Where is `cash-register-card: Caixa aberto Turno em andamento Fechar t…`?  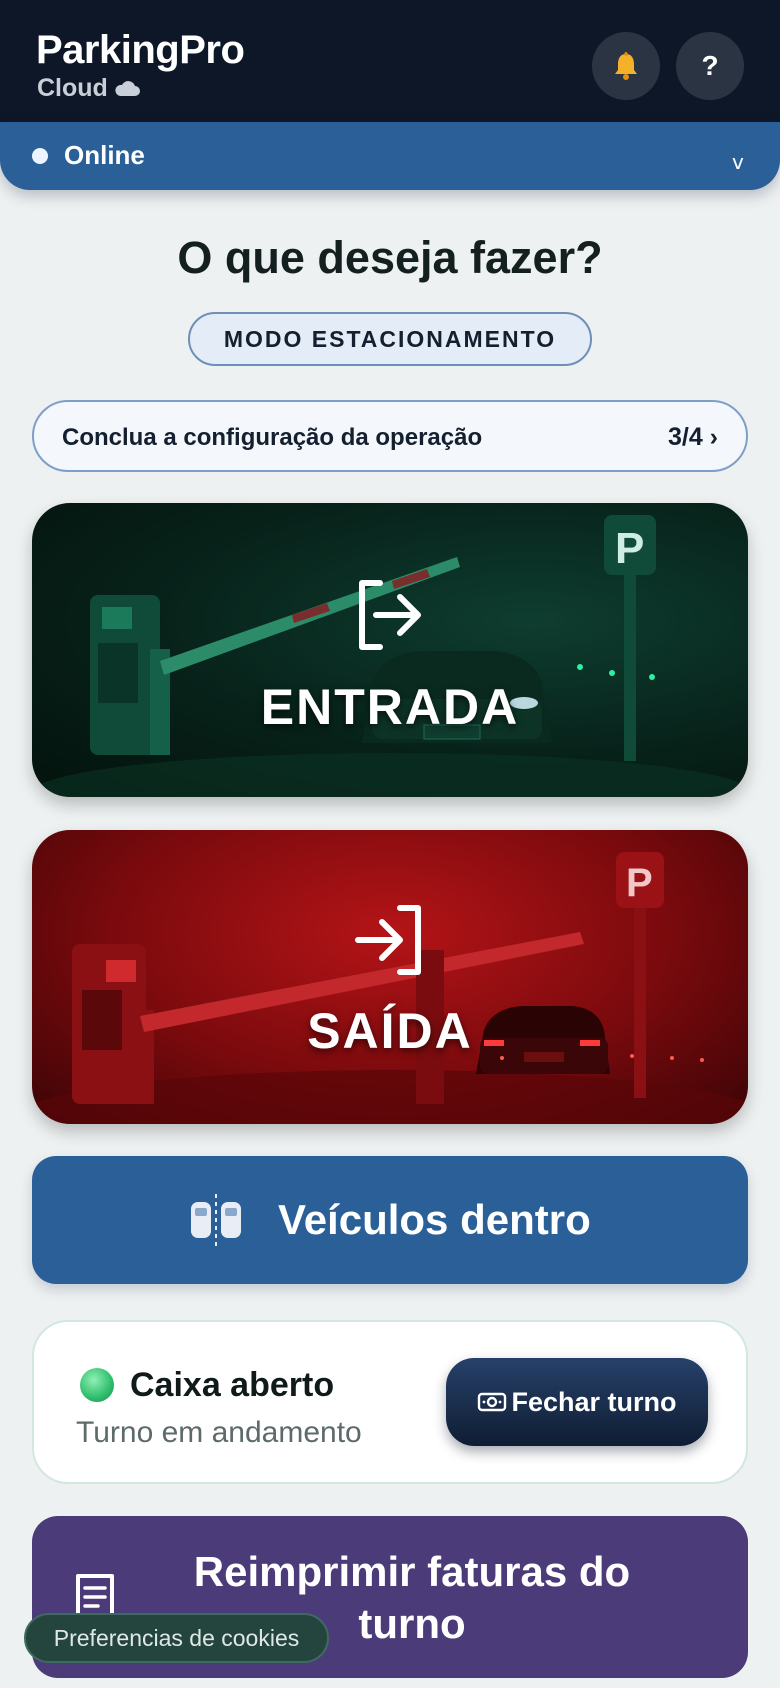 cash-register-card: Caixa aberto Turno em andamento Fechar t… is located at coordinates (390, 1402).